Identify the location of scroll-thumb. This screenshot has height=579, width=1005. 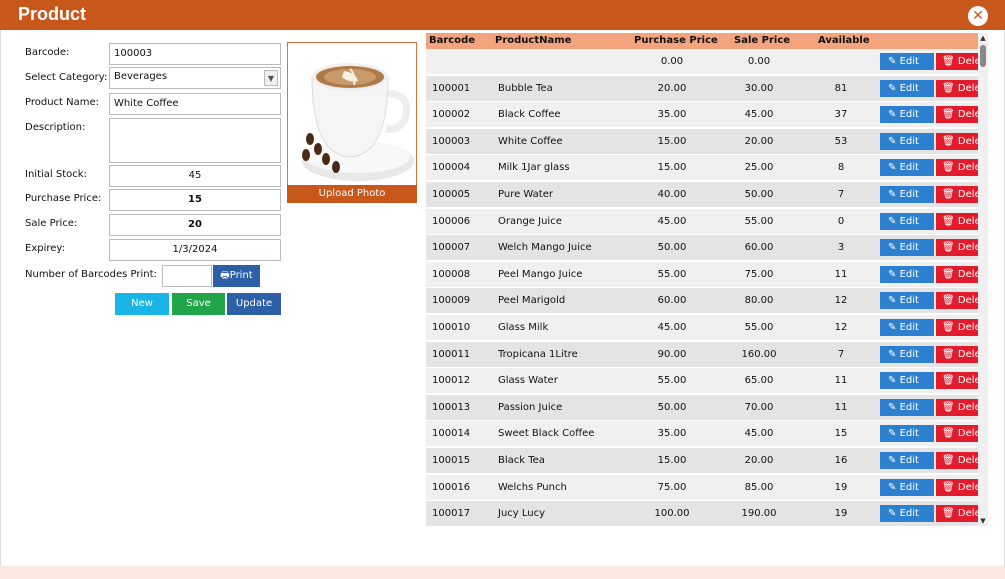
(983, 56).